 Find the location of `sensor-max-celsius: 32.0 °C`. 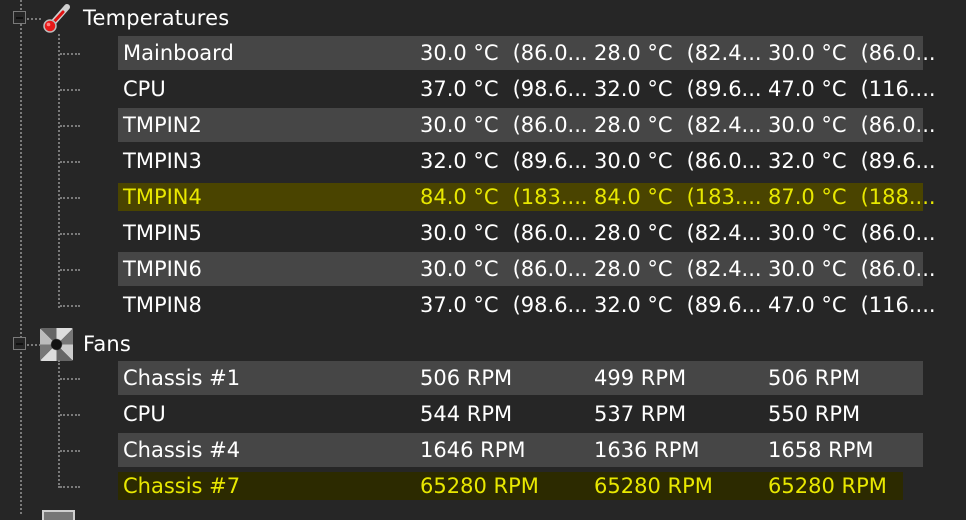

sensor-max-celsius: 32.0 °C is located at coordinates (807, 161).